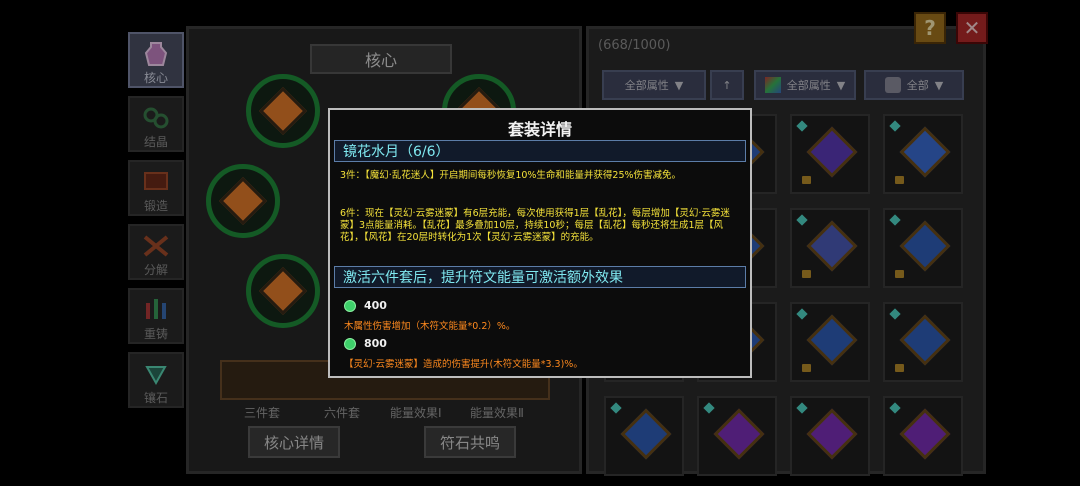  What do you see at coordinates (540, 151) in the screenshot?
I see `set-name-bar: 镜花水月（6/6）` at bounding box center [540, 151].